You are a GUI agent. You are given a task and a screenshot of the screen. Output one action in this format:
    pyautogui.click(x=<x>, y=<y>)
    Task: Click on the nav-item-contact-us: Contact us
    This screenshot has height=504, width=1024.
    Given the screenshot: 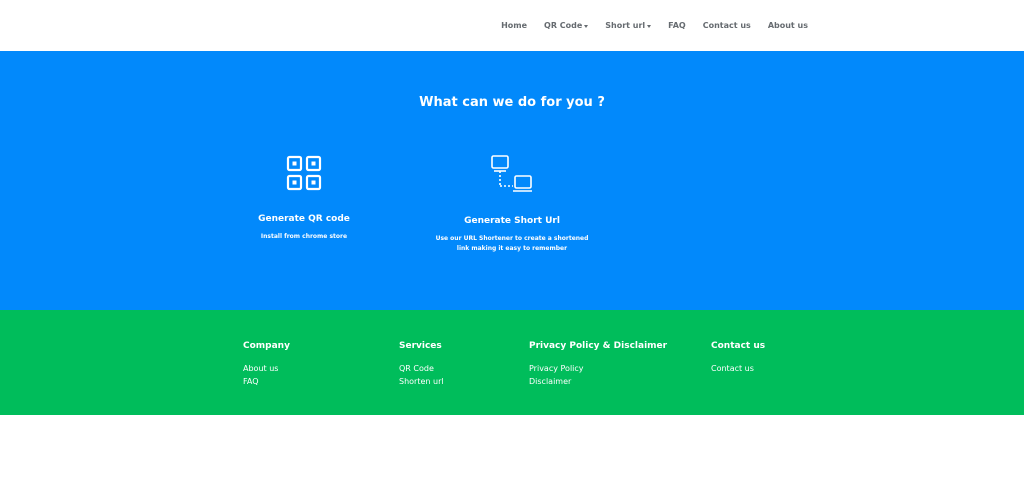 What is the action you would take?
    pyautogui.click(x=727, y=25)
    